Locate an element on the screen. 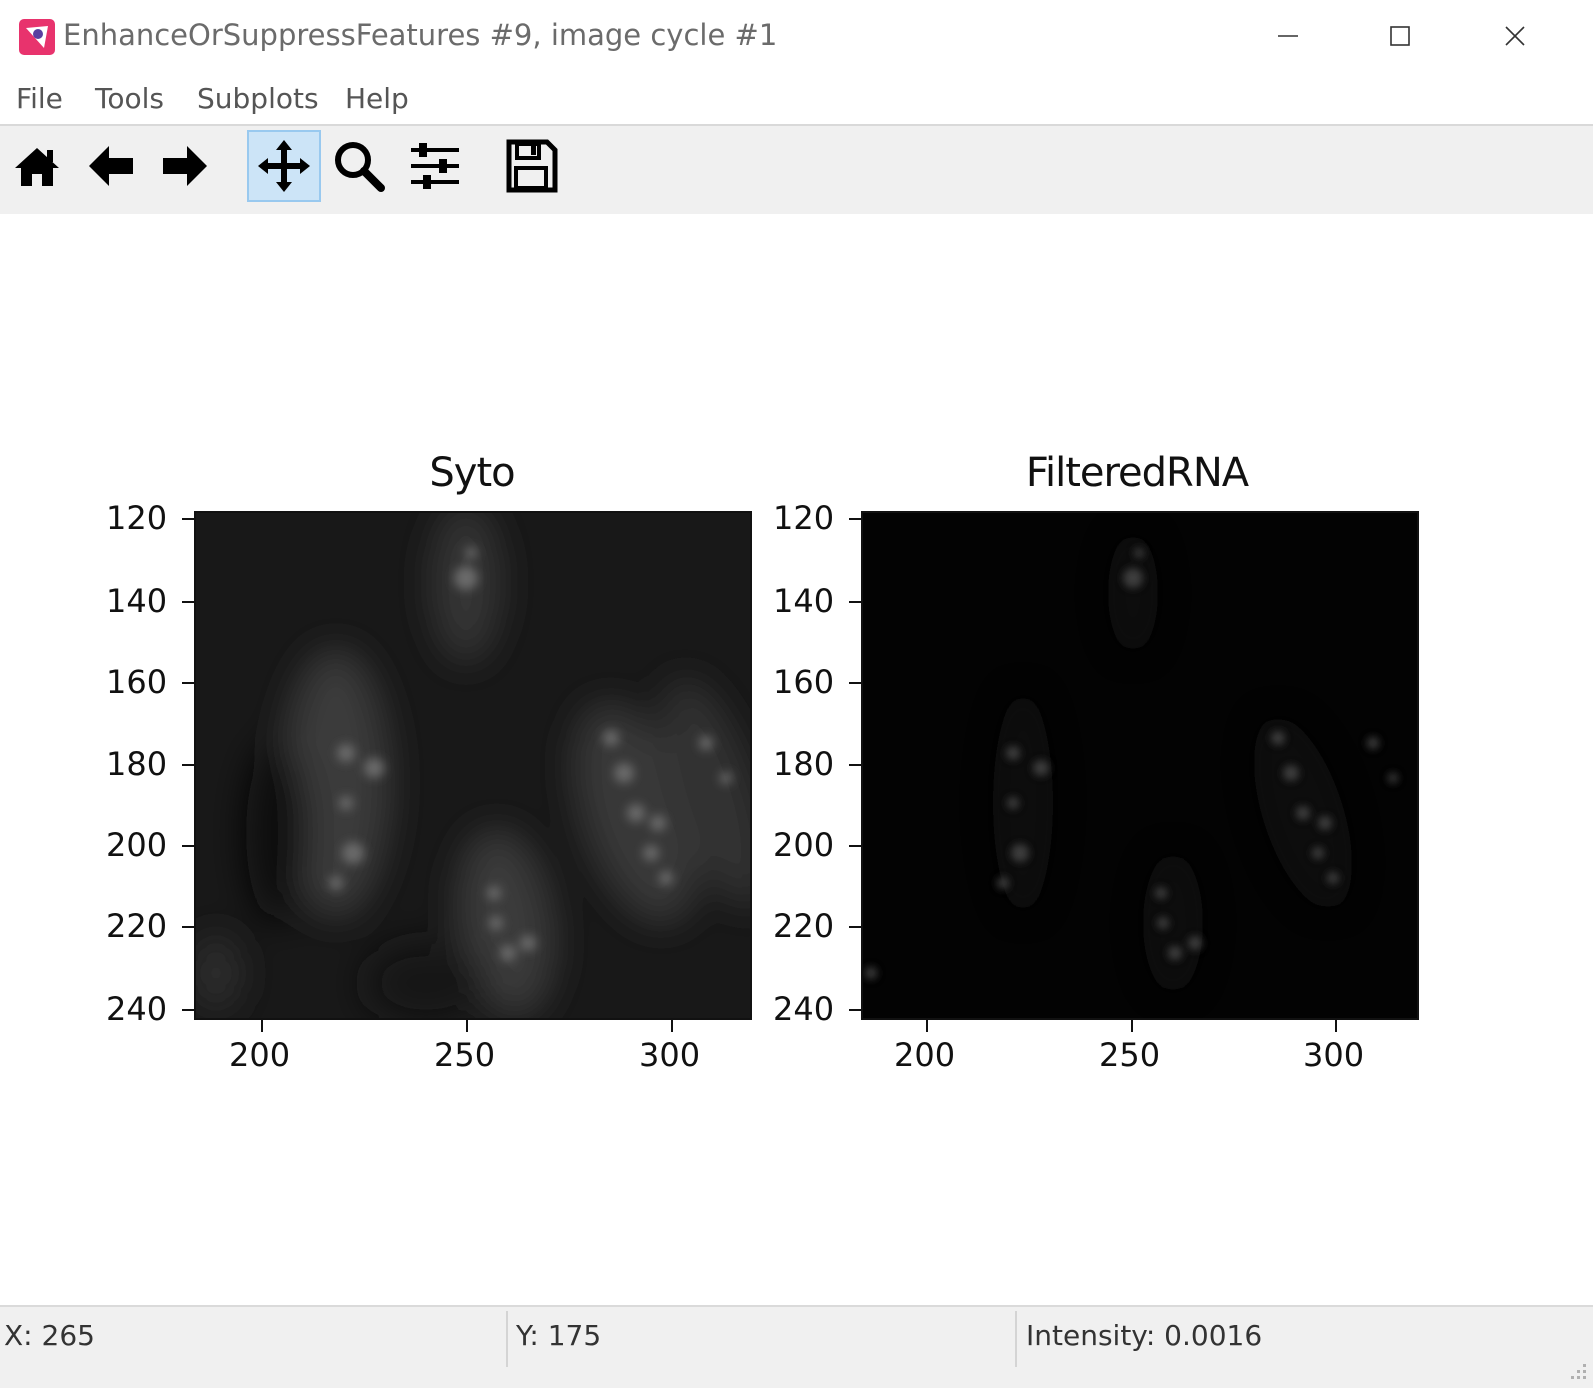 Image resolution: width=1593 pixels, height=1388 pixels. minimize-icon is located at coordinates (1288, 36).